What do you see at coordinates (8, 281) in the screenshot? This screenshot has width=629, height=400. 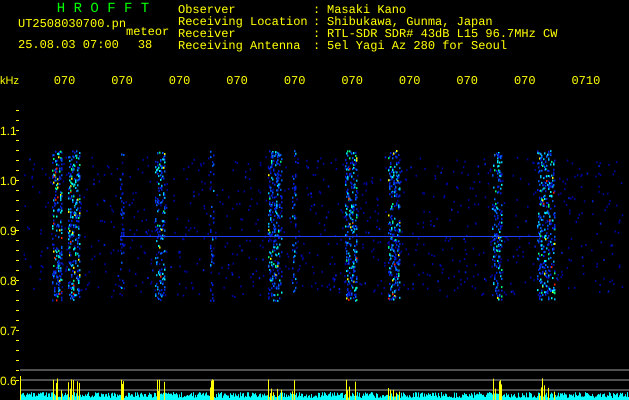 I see `frequency-label: 0.8` at bounding box center [8, 281].